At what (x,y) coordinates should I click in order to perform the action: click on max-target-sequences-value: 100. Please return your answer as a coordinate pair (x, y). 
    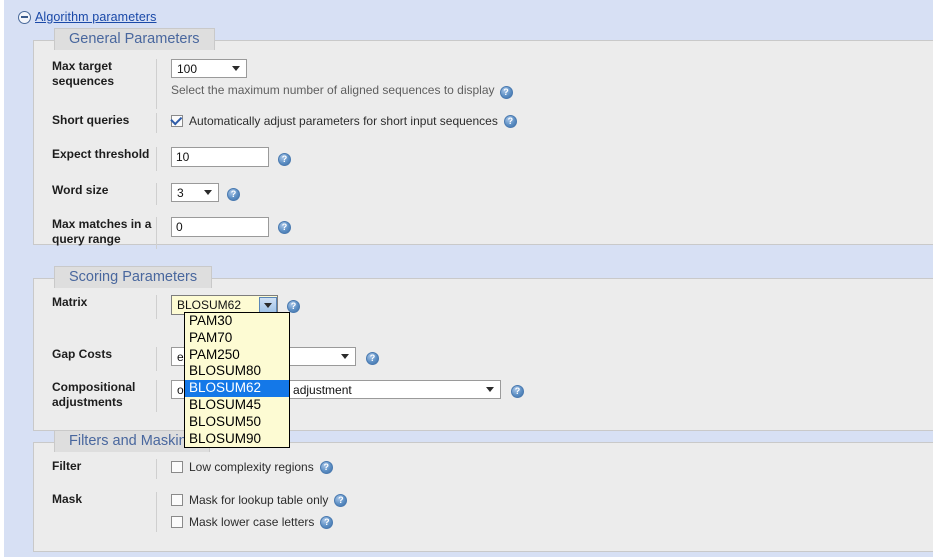
    Looking at the image, I should click on (187, 68).